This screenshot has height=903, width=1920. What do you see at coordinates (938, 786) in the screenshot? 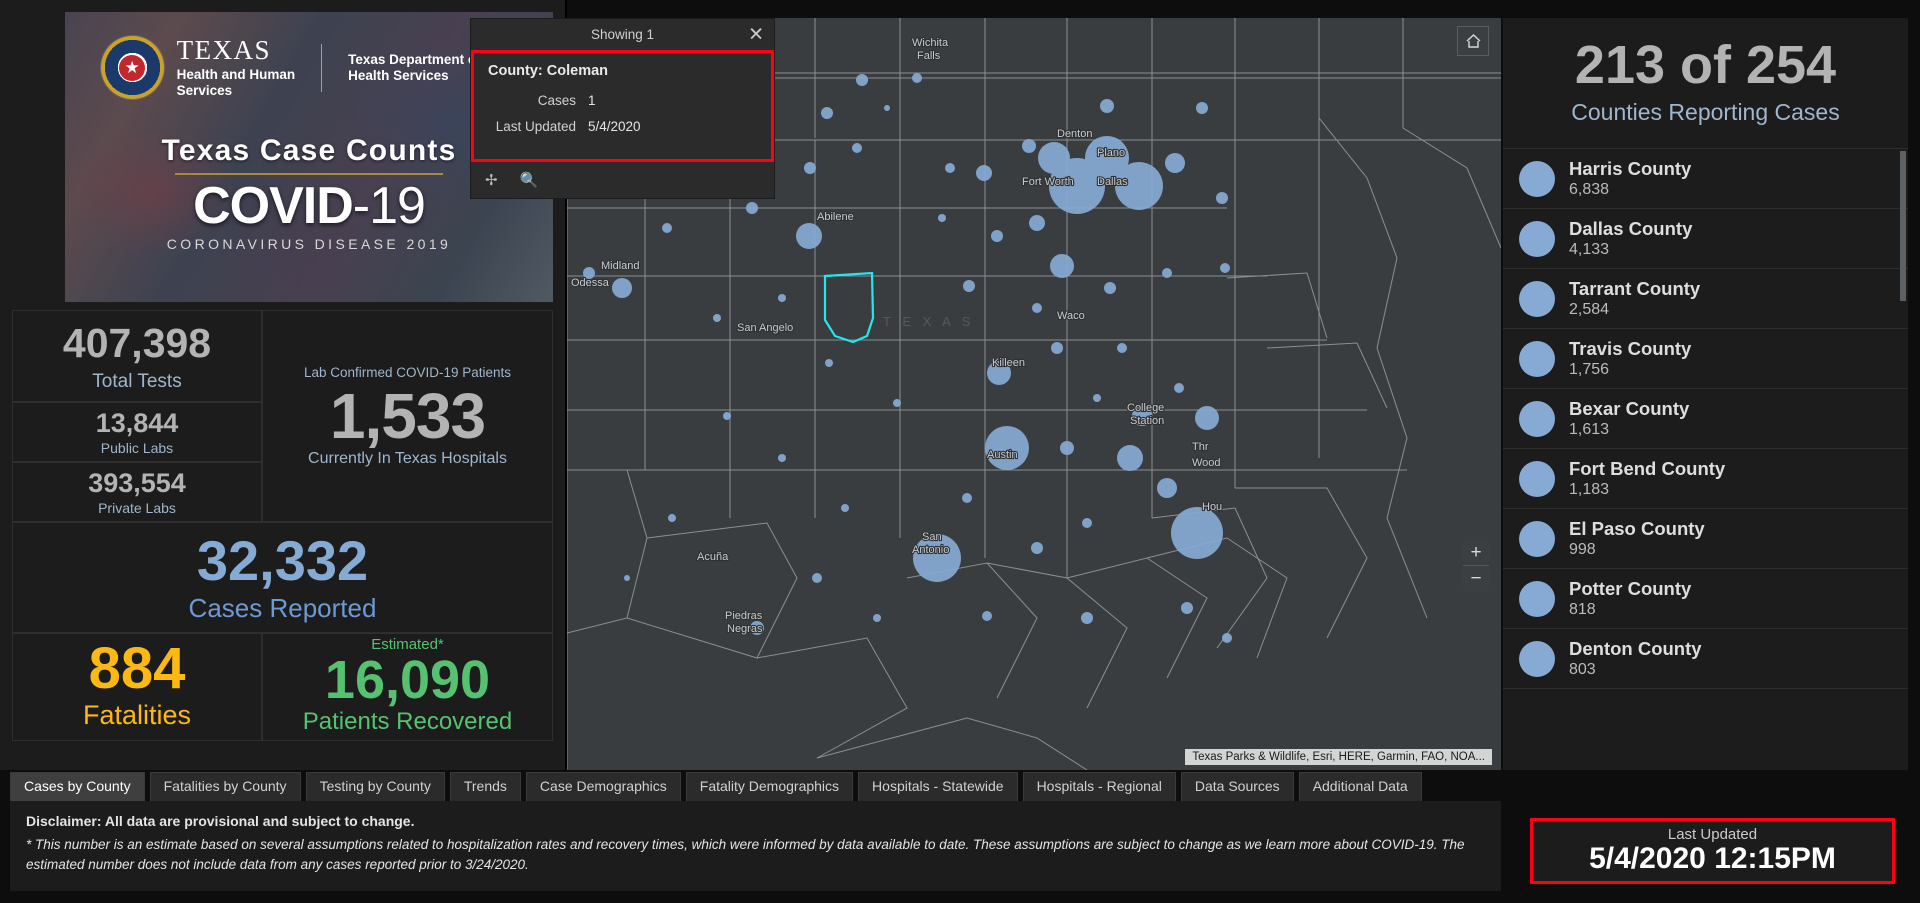
I see `tab-hospitals-statewide: Hospitals - Statewide` at bounding box center [938, 786].